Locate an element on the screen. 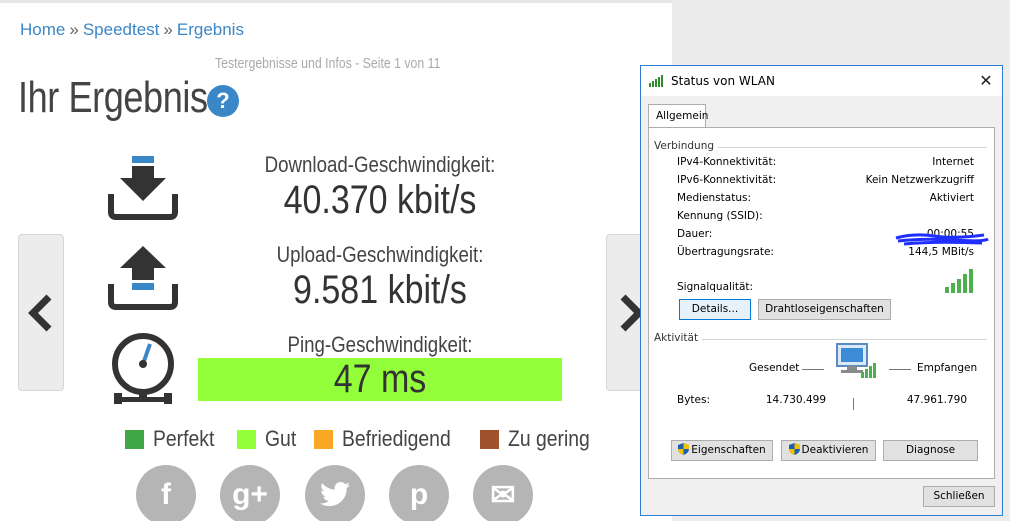 The width and height of the screenshot is (1010, 521). legend-item: Zu gering is located at coordinates (540, 439).